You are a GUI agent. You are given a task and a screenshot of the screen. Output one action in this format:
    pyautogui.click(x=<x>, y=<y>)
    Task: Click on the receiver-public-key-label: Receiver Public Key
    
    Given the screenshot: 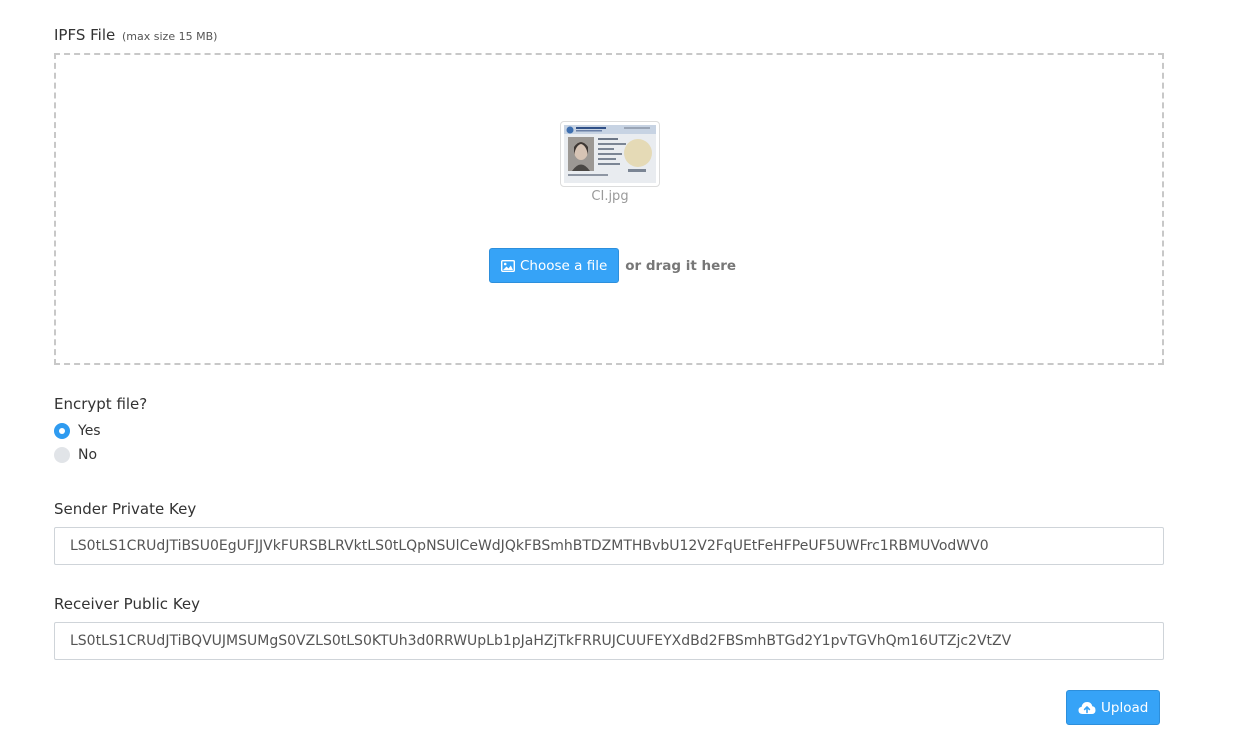 What is the action you would take?
    pyautogui.click(x=127, y=604)
    